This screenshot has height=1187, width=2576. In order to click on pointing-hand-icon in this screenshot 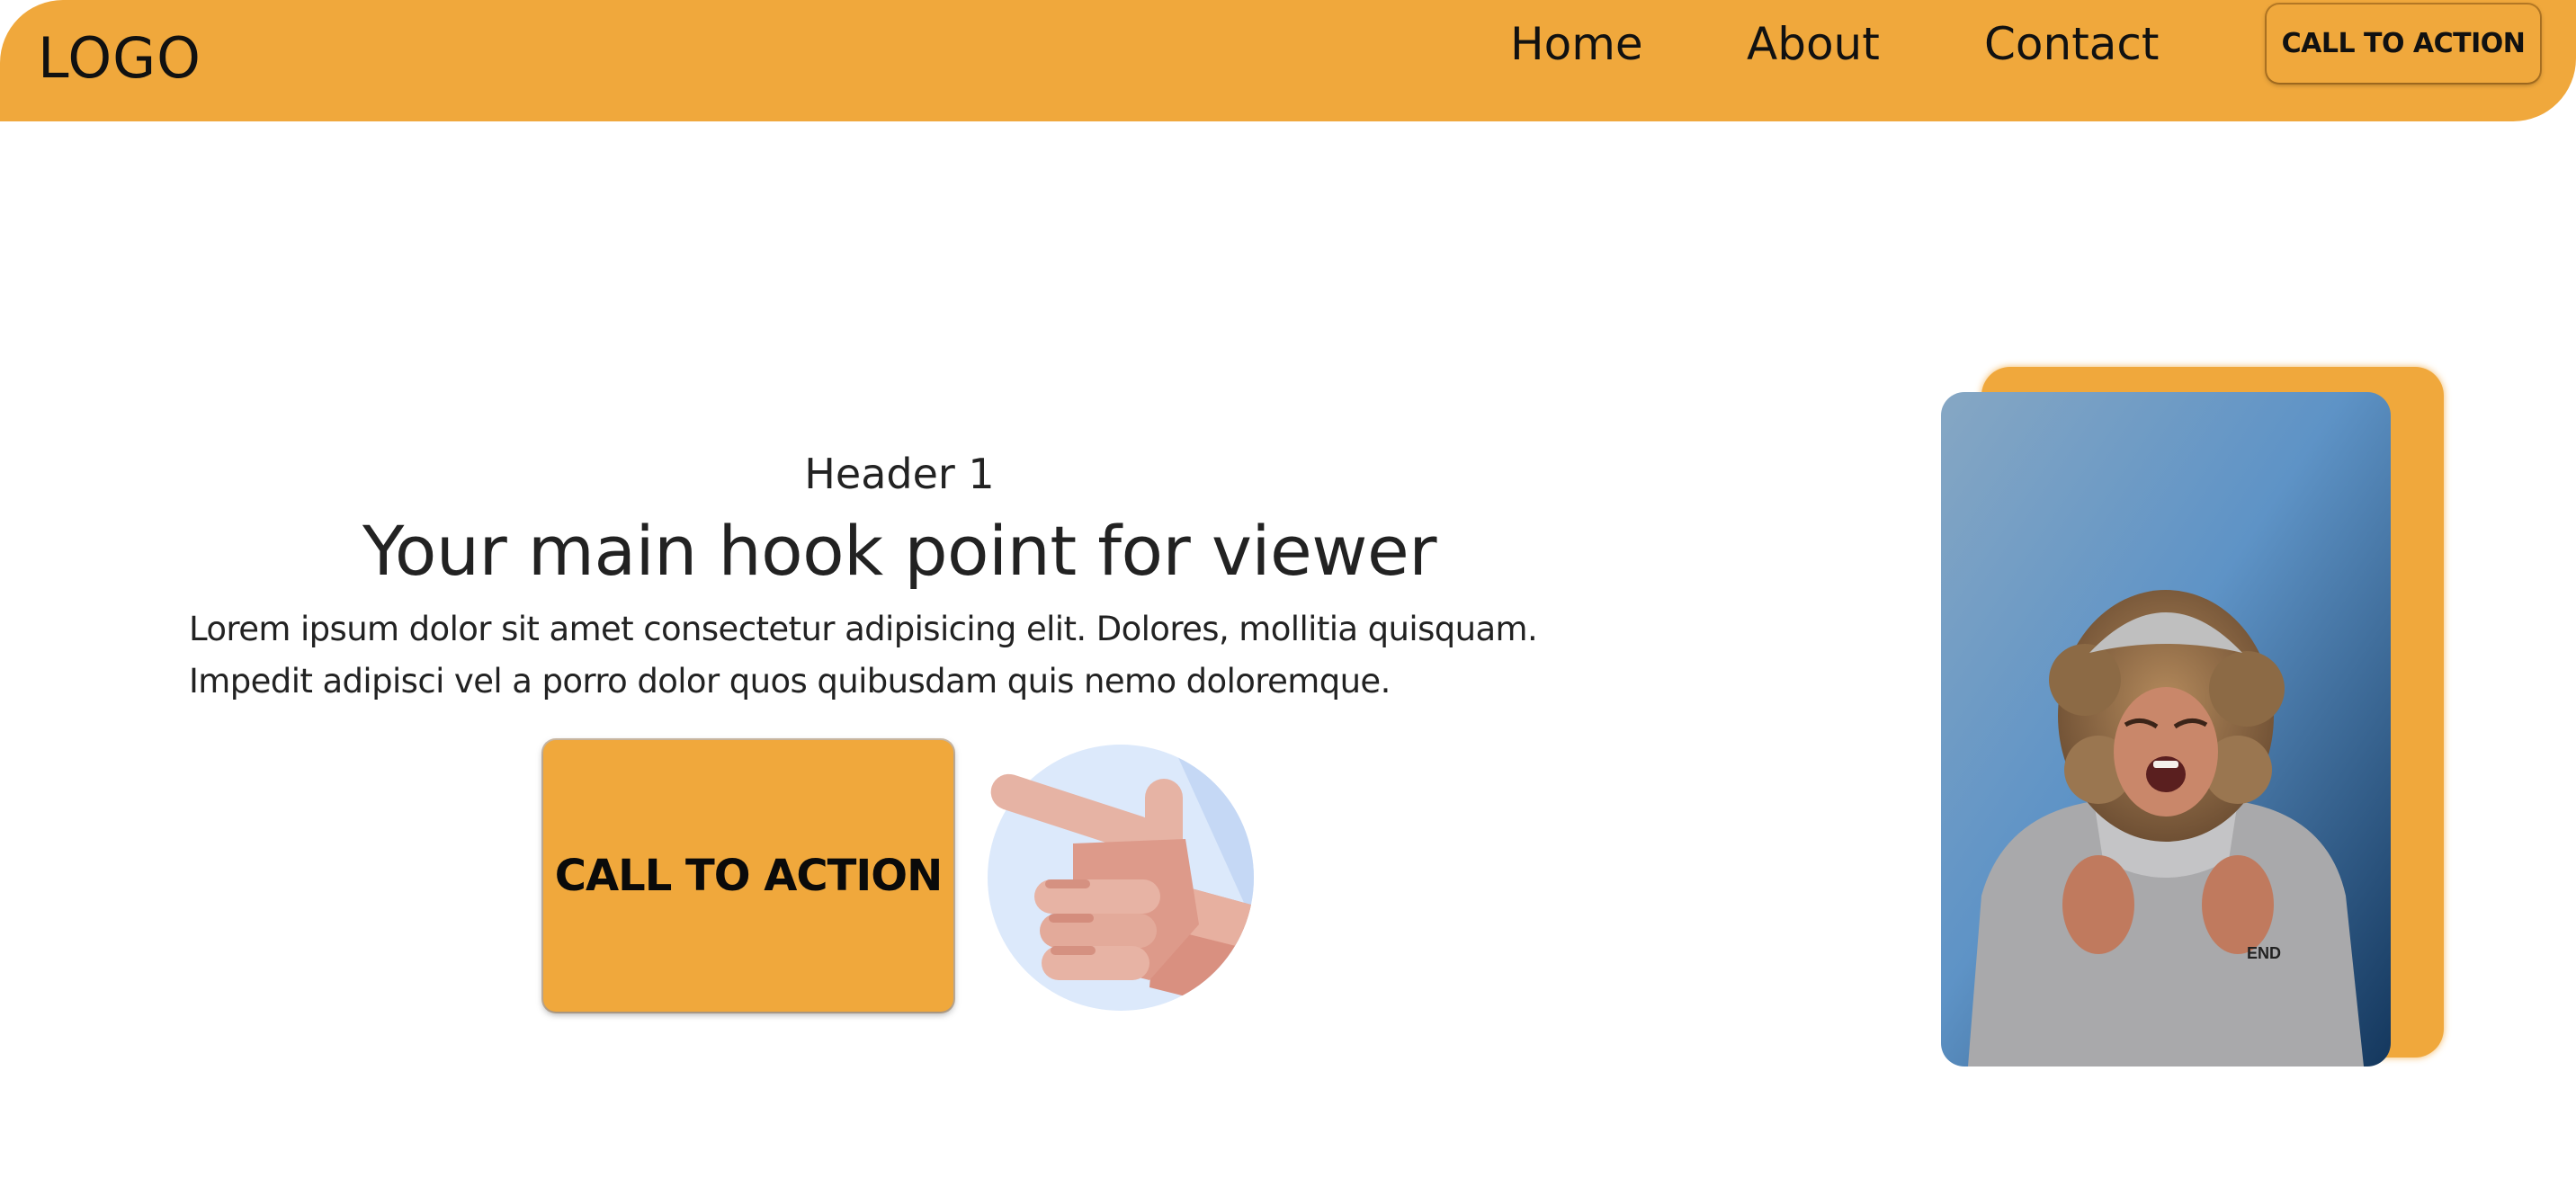, I will do `click(1121, 878)`.